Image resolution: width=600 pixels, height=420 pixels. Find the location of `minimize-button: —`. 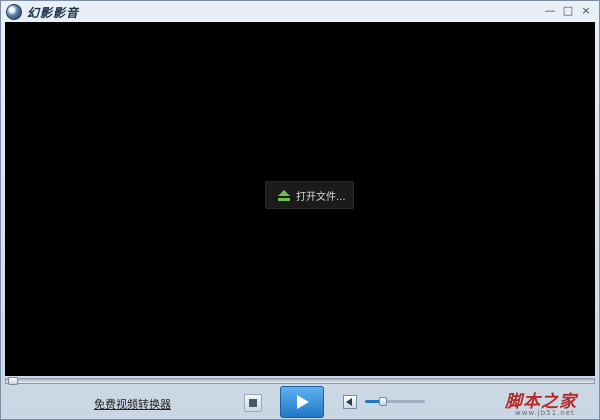

minimize-button: — is located at coordinates (550, 11).